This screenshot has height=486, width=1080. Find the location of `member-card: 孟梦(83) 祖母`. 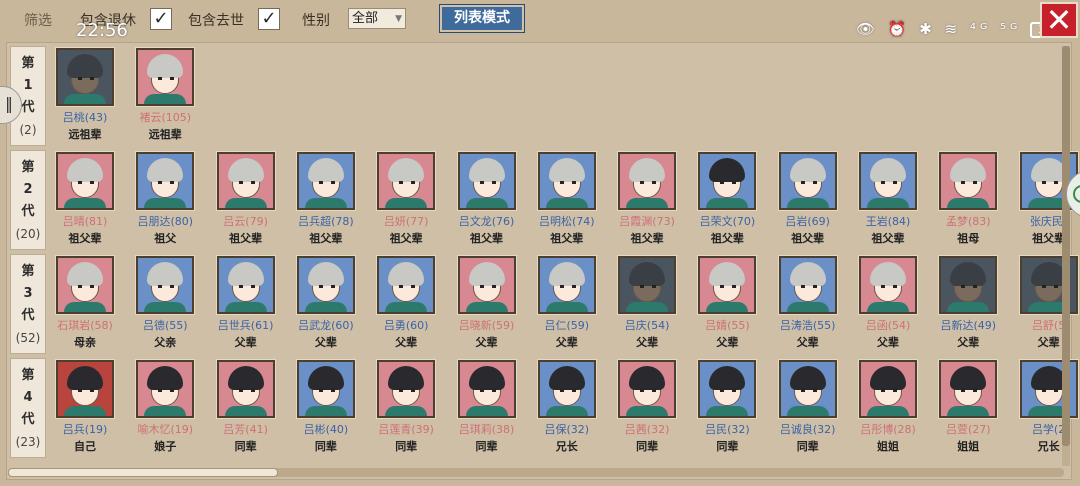

member-card: 孟梦(83) 祖母 is located at coordinates (968, 201).